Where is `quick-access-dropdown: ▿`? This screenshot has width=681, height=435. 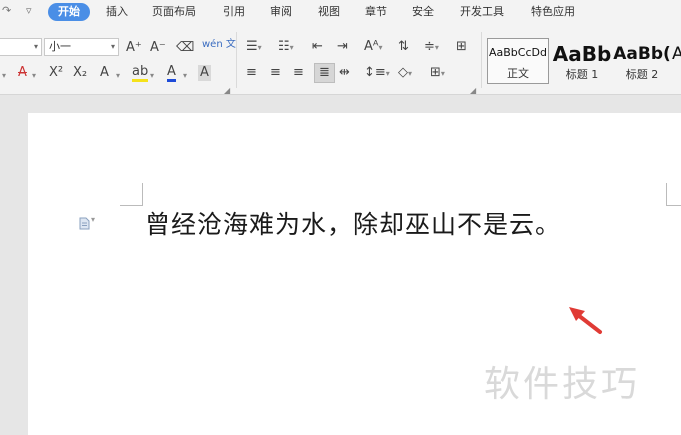
quick-access-dropdown: ▿ is located at coordinates (29, 10).